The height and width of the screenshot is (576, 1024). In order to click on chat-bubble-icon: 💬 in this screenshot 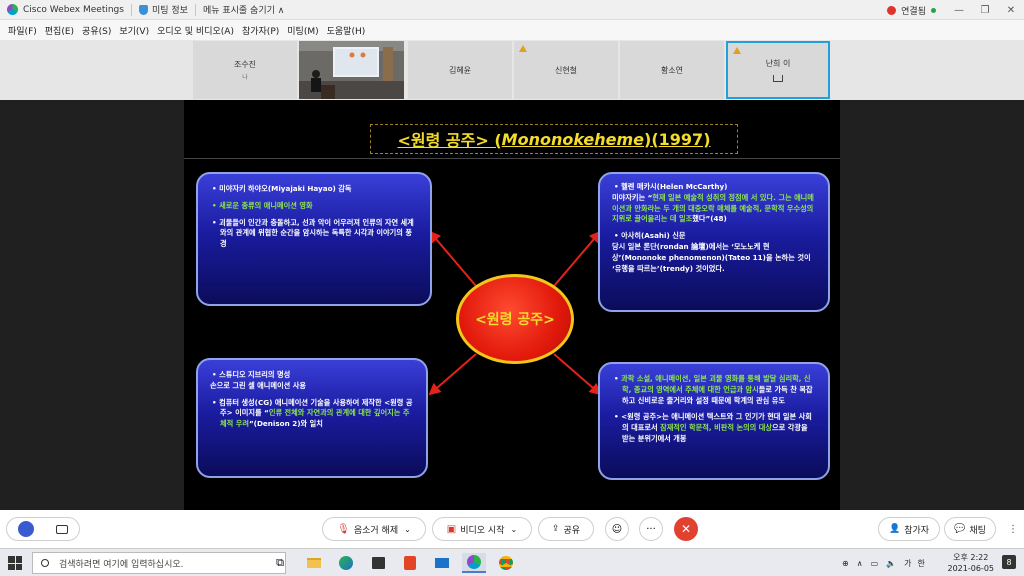, I will do `click(960, 529)`.